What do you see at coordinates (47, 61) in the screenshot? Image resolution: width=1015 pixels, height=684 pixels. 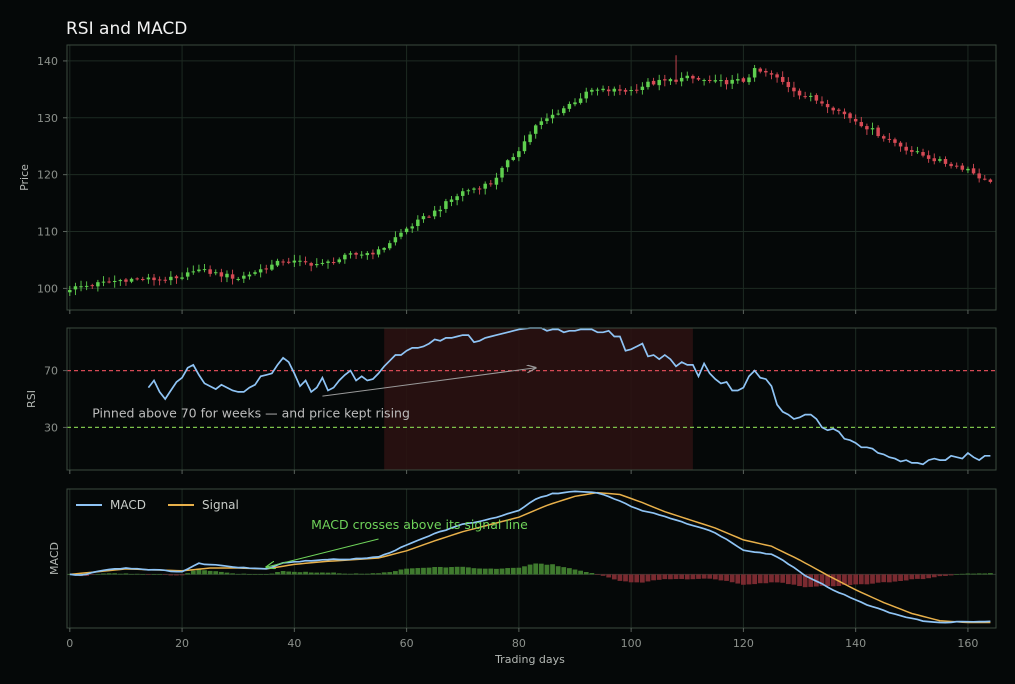 I see `price-tick-label: 140` at bounding box center [47, 61].